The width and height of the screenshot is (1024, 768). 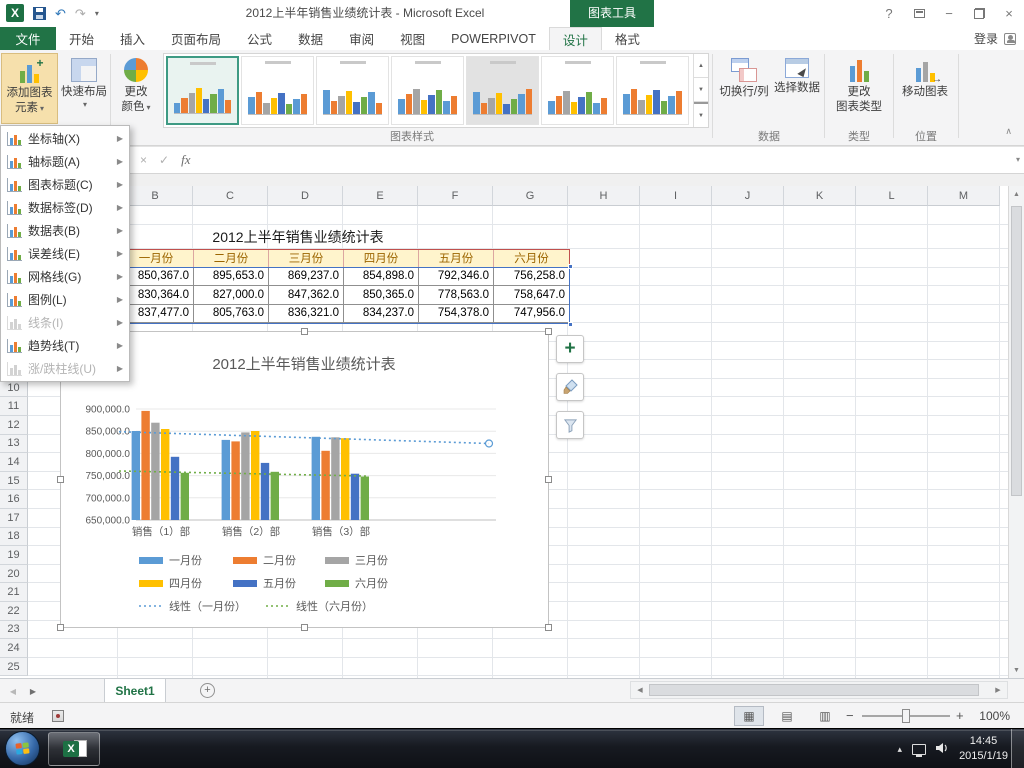 I want to click on column-header-C: C, so click(x=230, y=196).